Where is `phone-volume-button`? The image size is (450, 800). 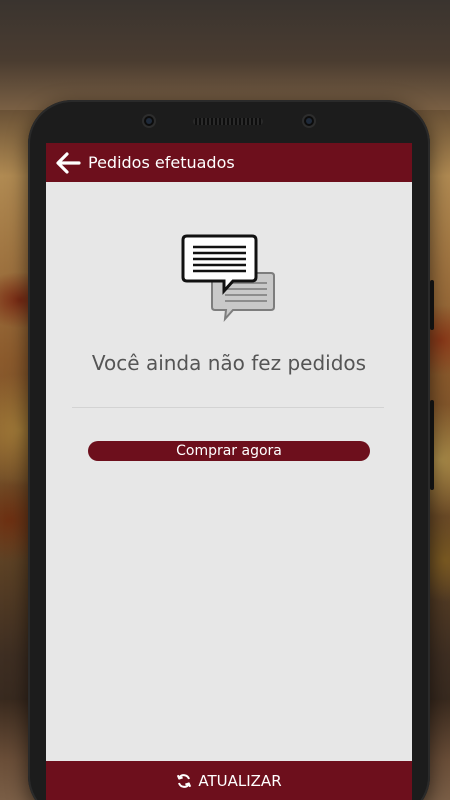
phone-volume-button is located at coordinates (432, 445).